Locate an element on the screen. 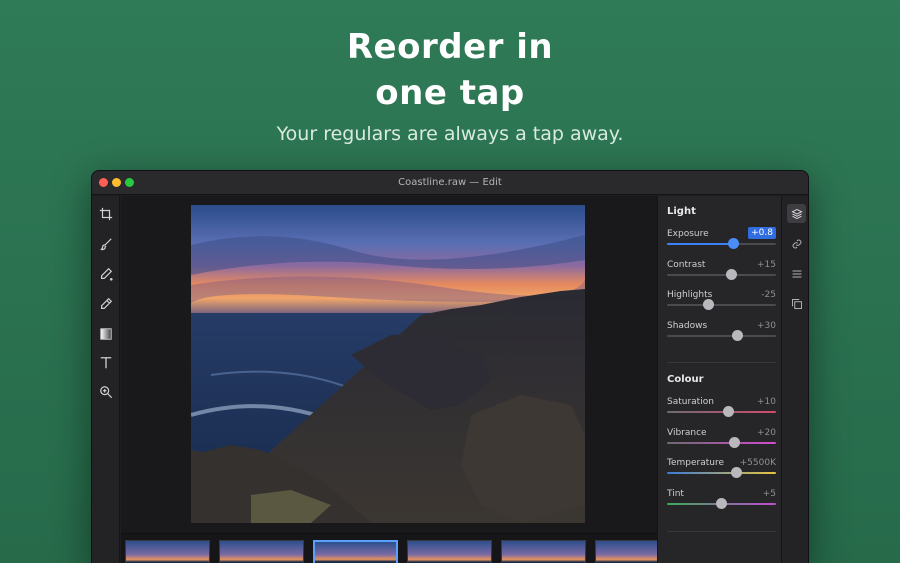  list-icon is located at coordinates (796, 273).